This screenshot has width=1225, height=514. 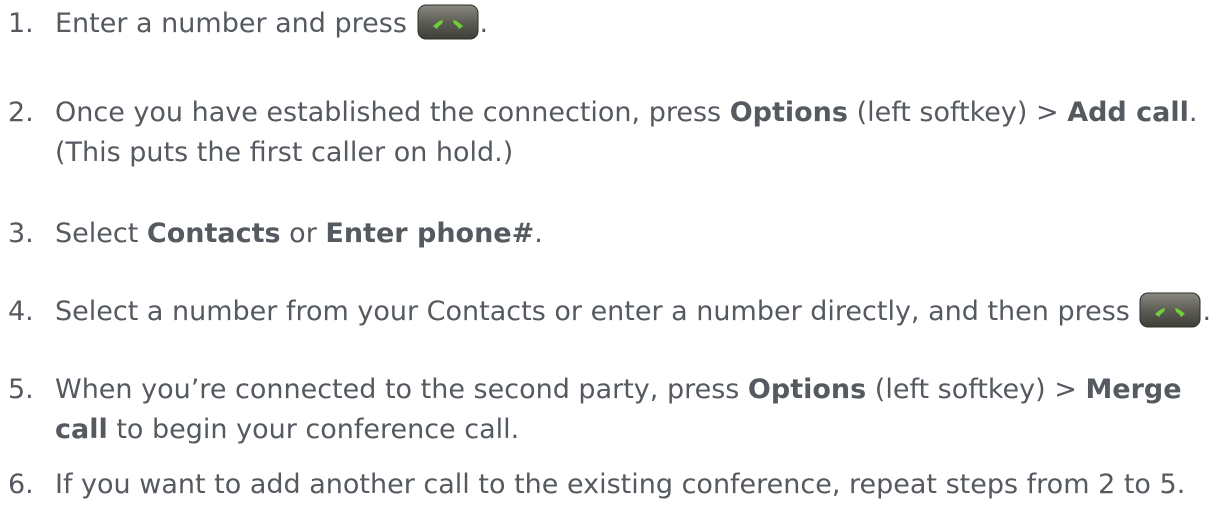 I want to click on step-text: or, so click(x=303, y=233).